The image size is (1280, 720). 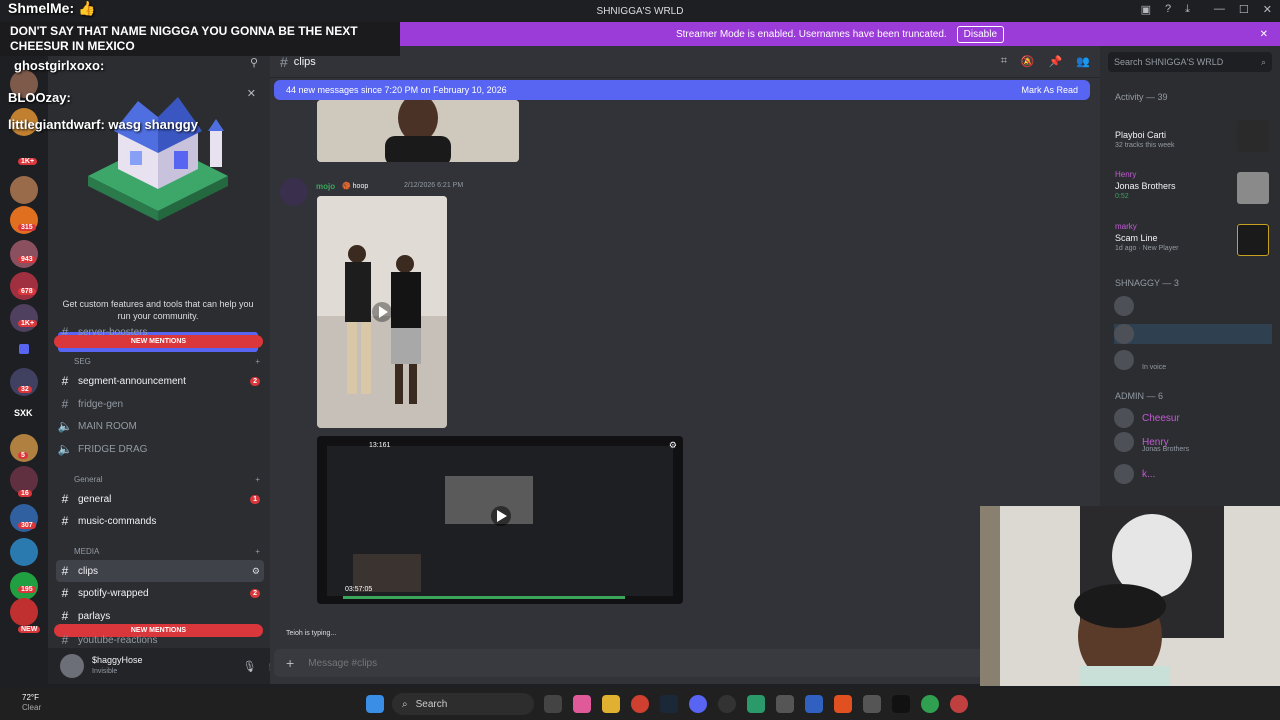 I want to click on weather-widget: 72°F Clear, so click(x=31, y=703).